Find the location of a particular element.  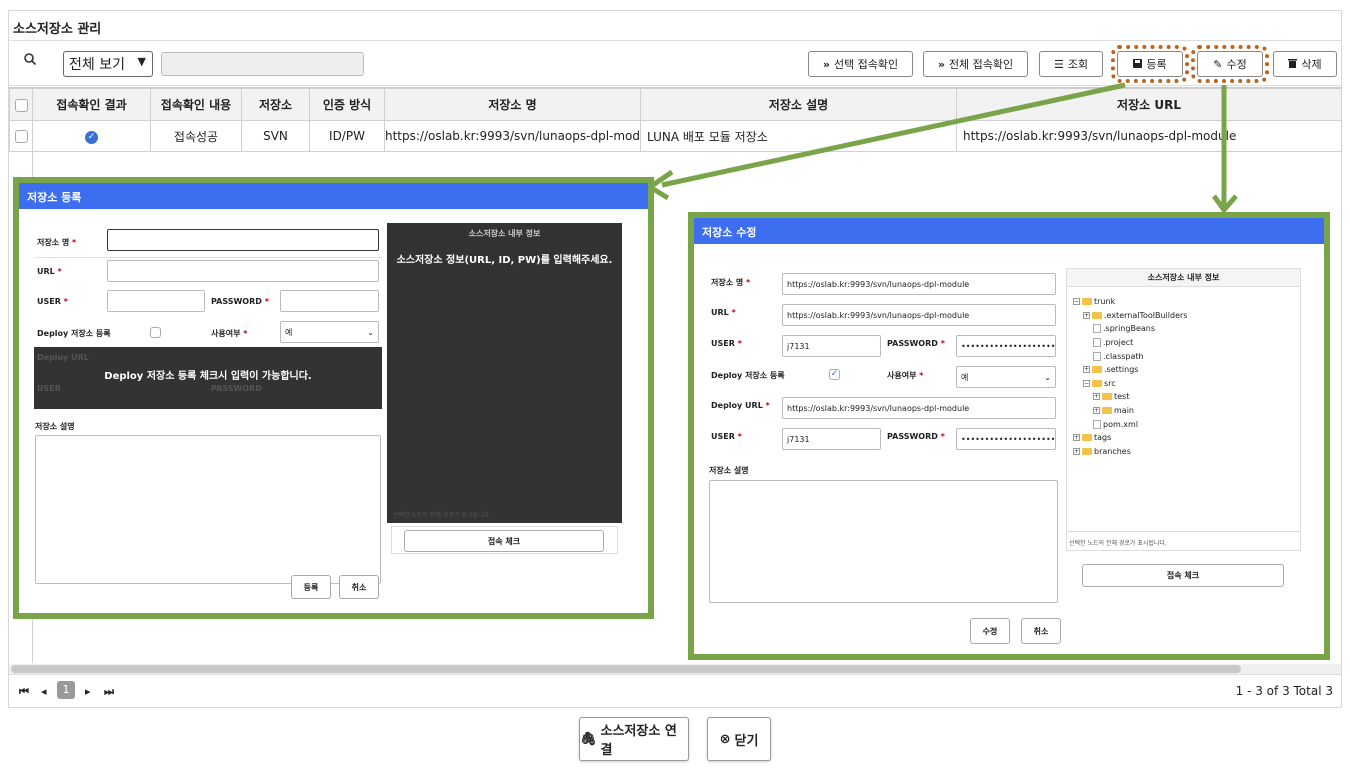

password-input is located at coordinates (329, 301).